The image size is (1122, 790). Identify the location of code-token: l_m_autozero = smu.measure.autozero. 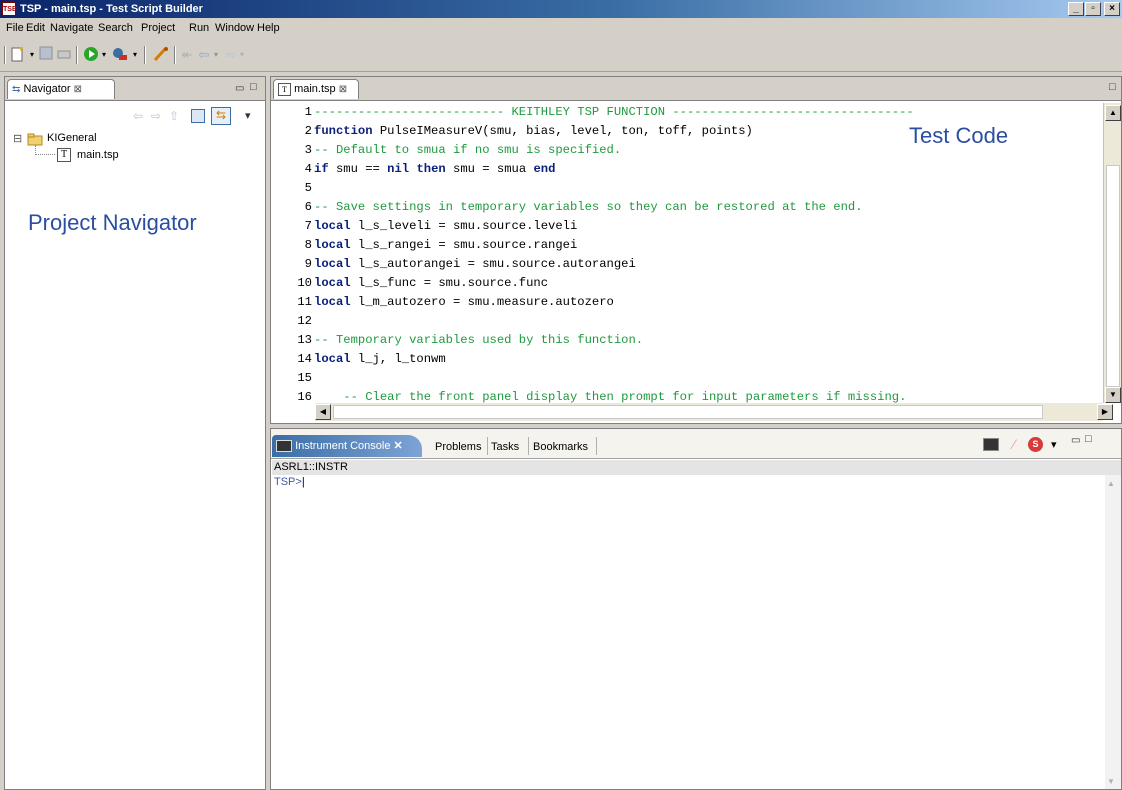
(482, 302).